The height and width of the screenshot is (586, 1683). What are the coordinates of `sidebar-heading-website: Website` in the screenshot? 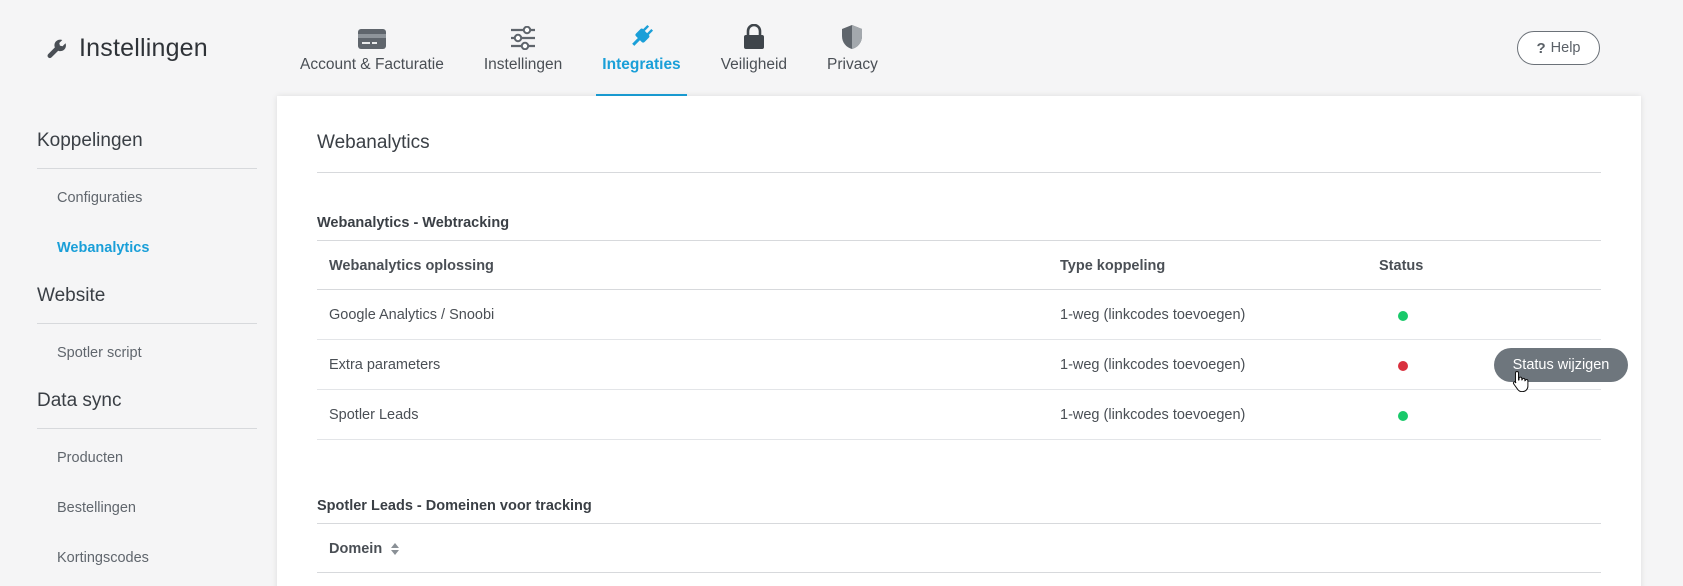 It's located at (147, 298).